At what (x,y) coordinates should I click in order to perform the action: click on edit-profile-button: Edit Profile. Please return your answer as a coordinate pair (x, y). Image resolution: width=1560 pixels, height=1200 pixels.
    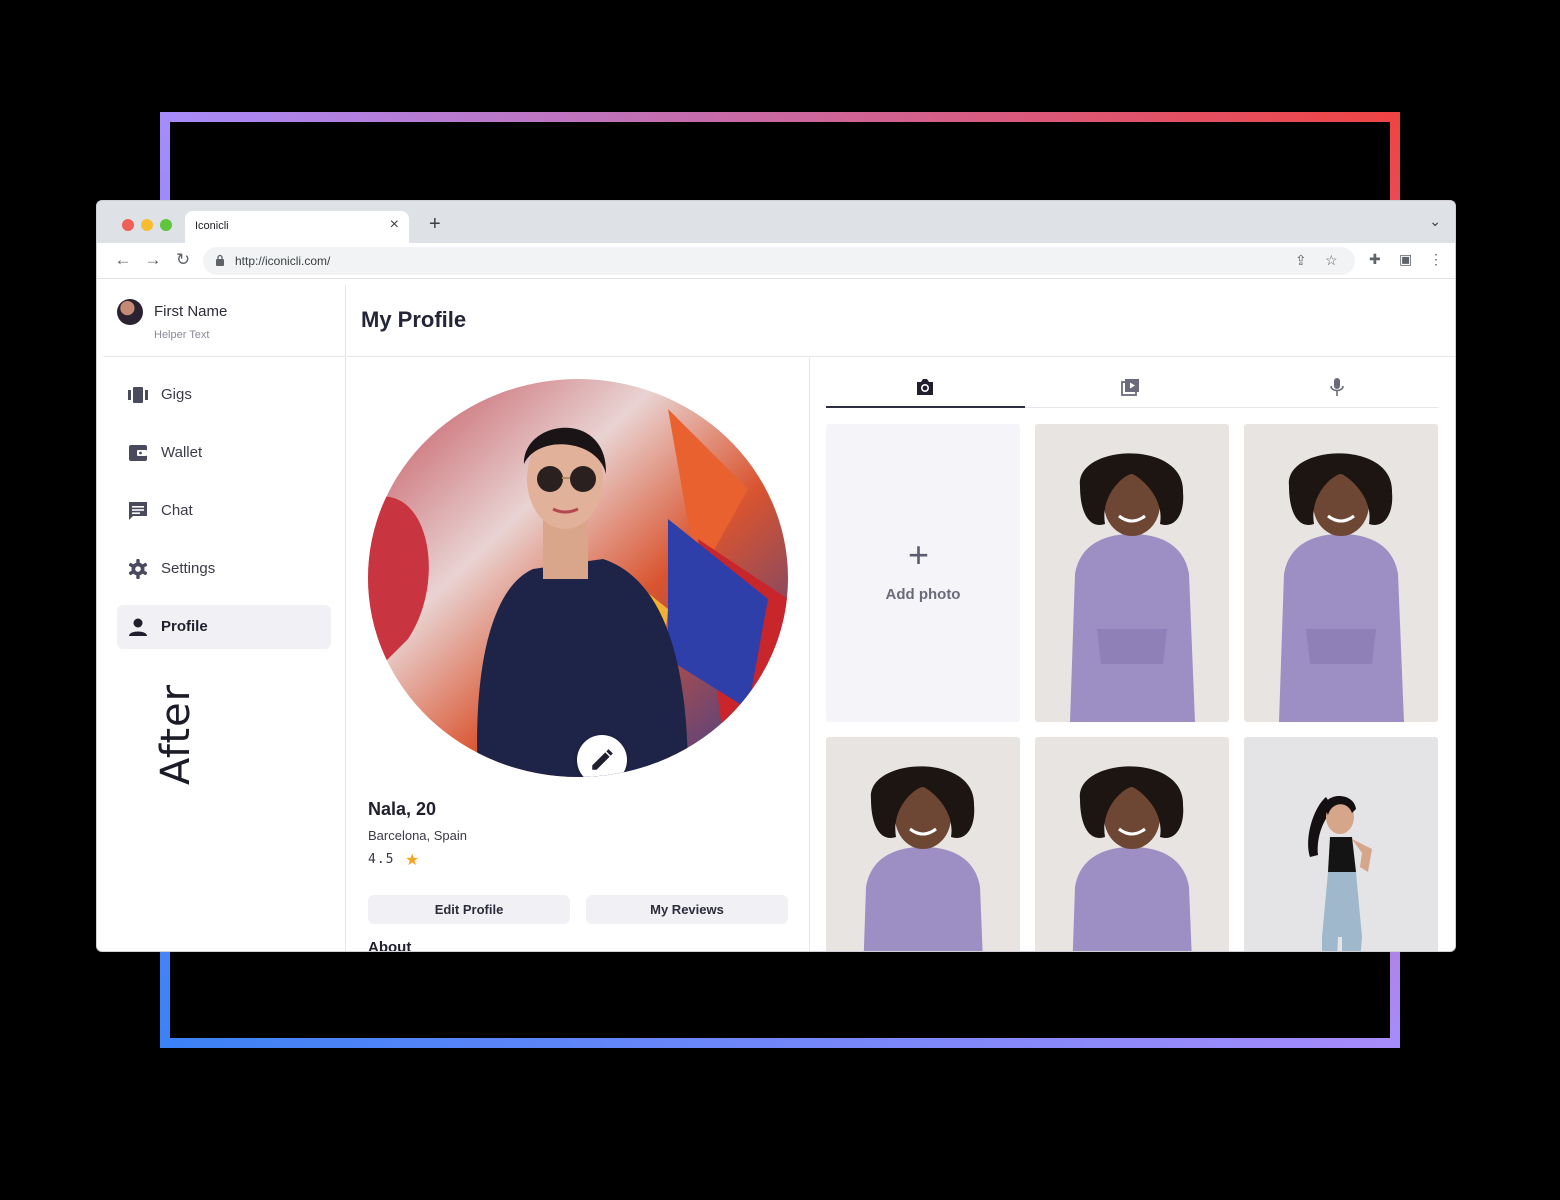
    Looking at the image, I should click on (469, 909).